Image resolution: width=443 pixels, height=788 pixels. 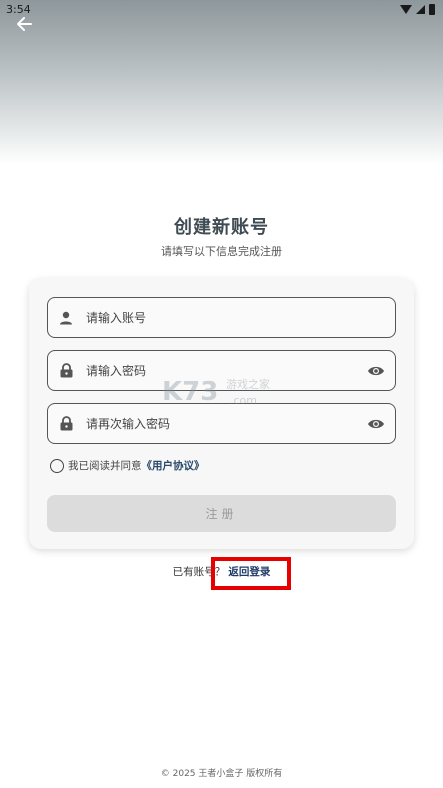 I want to click on status-bar: 3:54, so click(x=221, y=9).